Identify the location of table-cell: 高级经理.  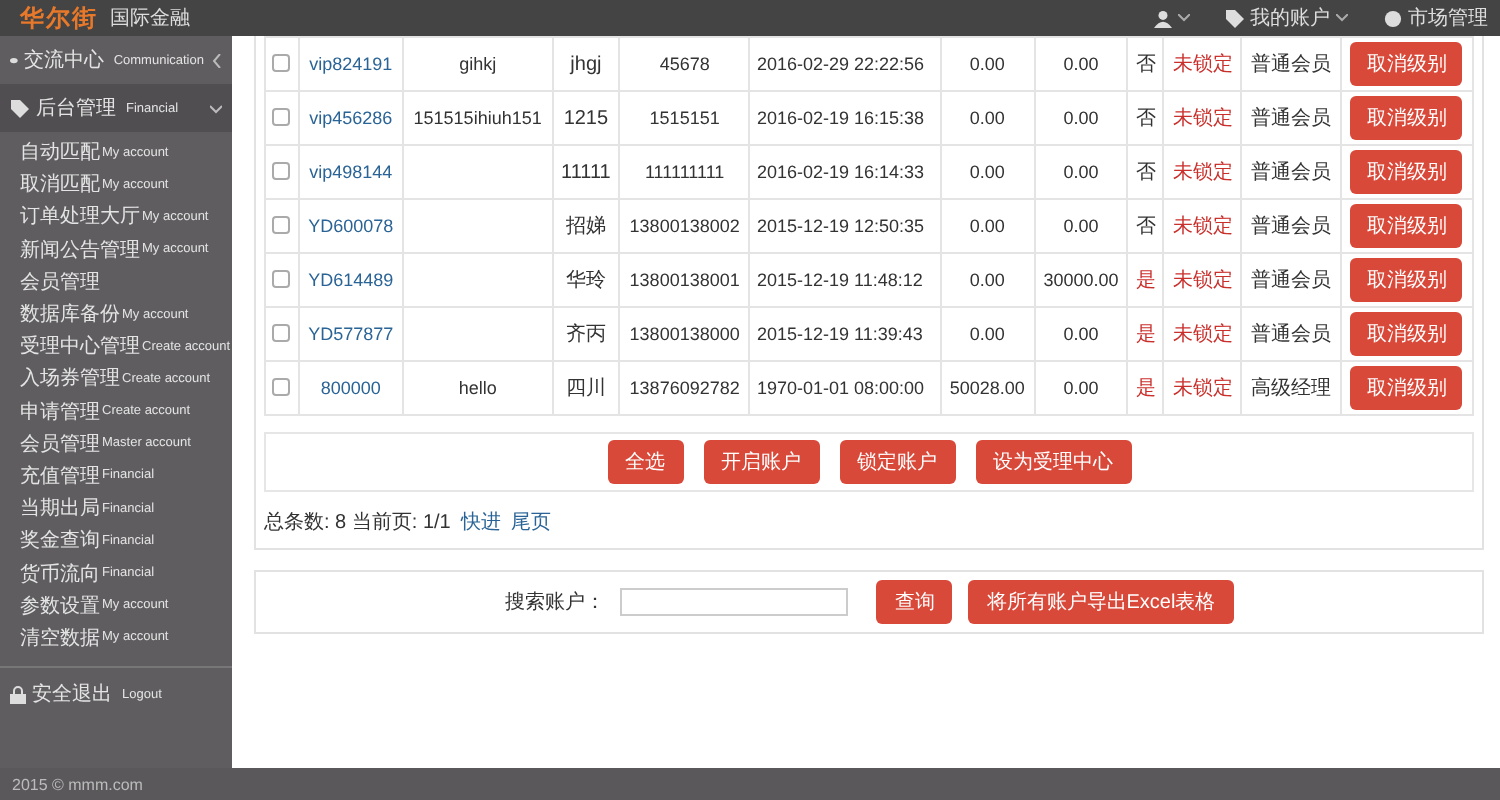
(1291, 388).